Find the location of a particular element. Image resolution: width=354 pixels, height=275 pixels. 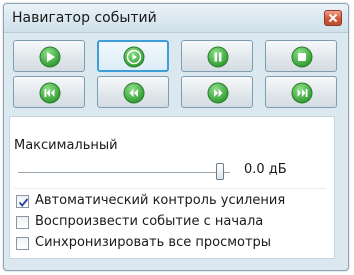

rewind-icon is located at coordinates (134, 93).